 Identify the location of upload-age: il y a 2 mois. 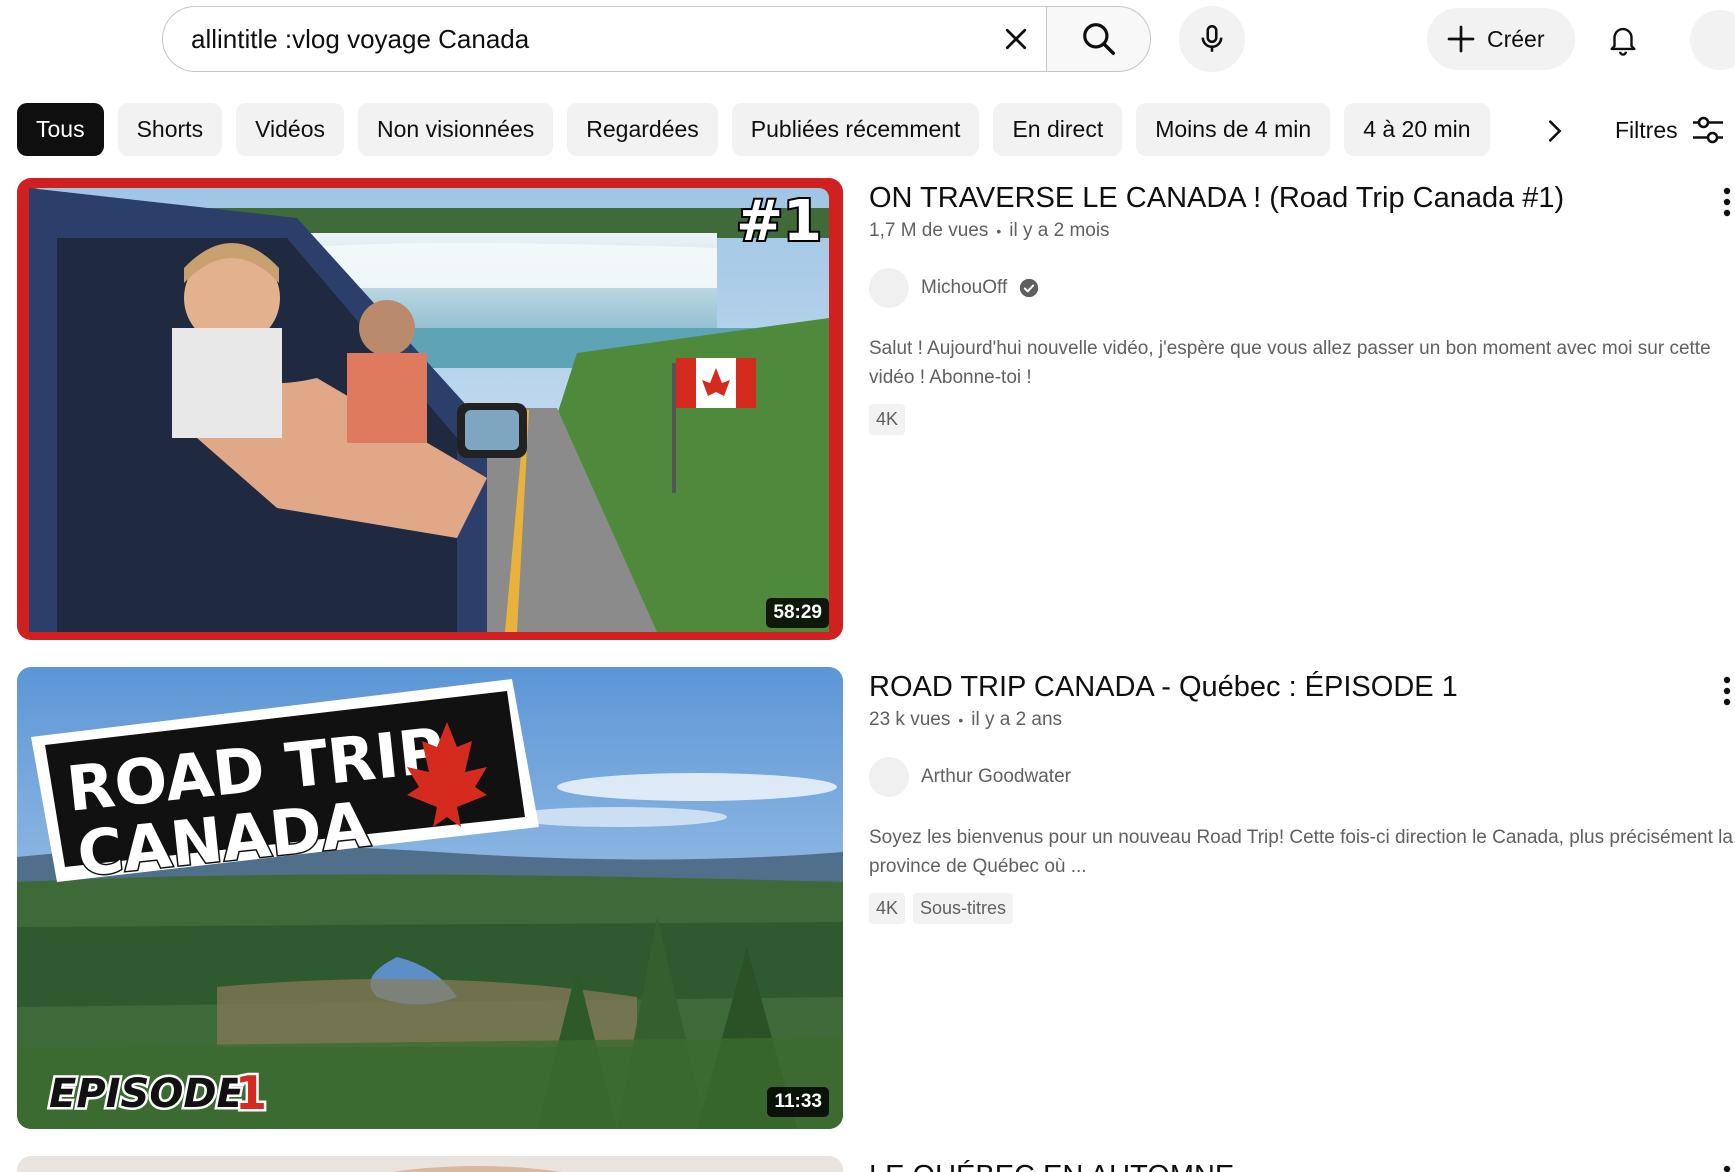
(1059, 230).